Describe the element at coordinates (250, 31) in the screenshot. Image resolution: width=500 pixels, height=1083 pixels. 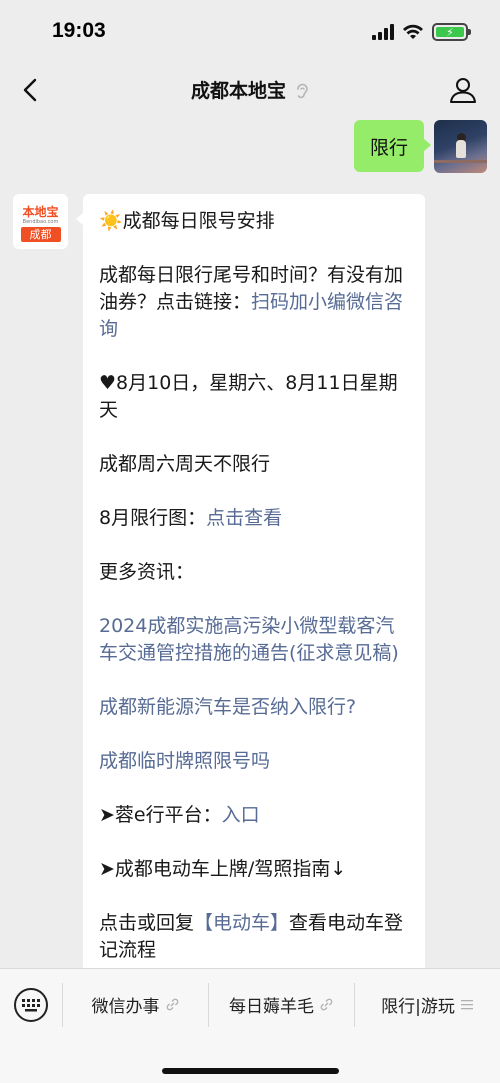
I see `status-bar: 19:03 ⚡` at that location.